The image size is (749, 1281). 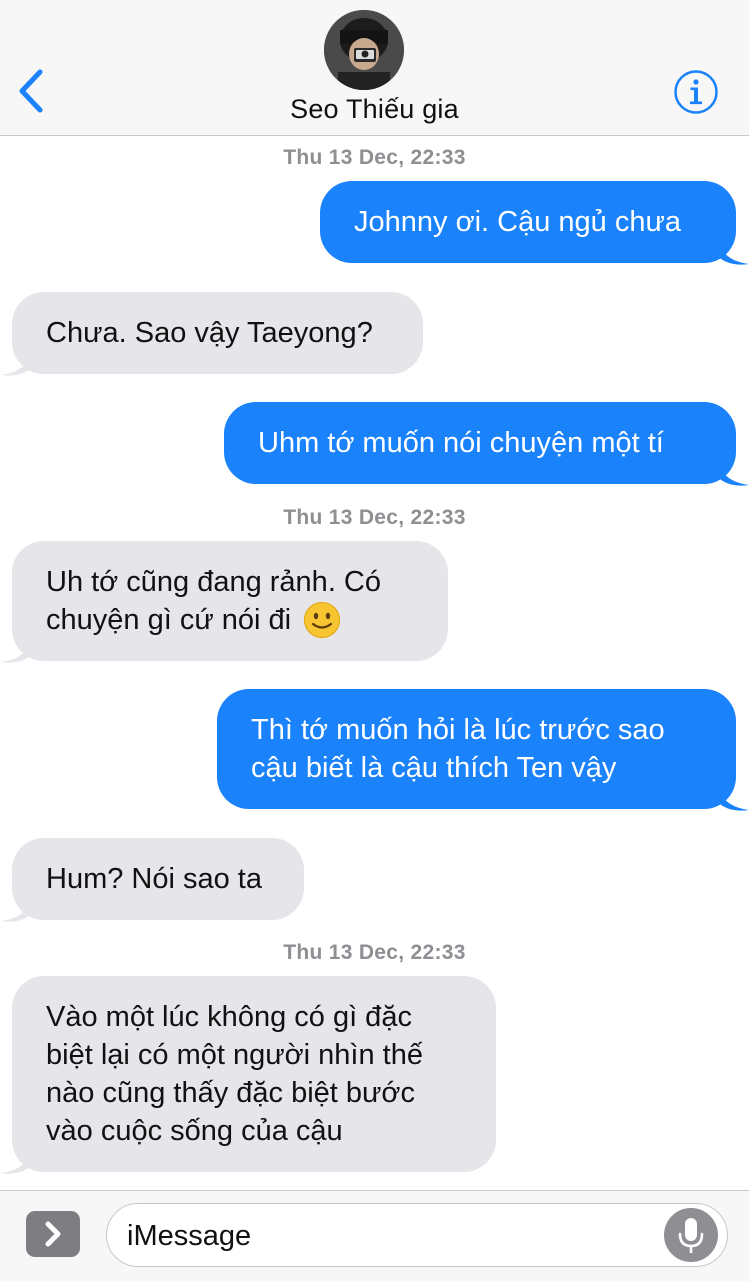 I want to click on outgoing-message-bubble: Johnny ơi. Cậu ngủ chưa, so click(x=528, y=222).